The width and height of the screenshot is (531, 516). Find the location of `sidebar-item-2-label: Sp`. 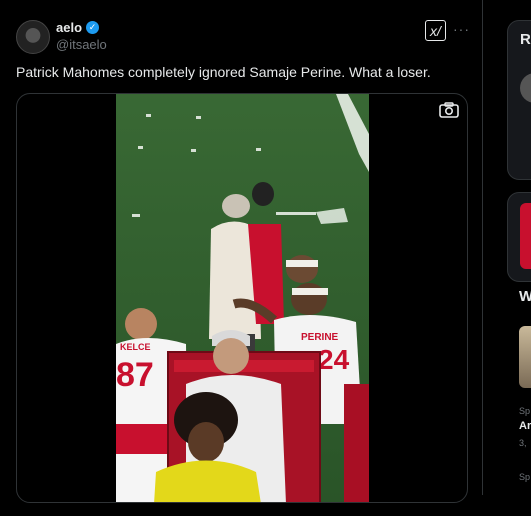

sidebar-item-2-label: Sp is located at coordinates (525, 477).